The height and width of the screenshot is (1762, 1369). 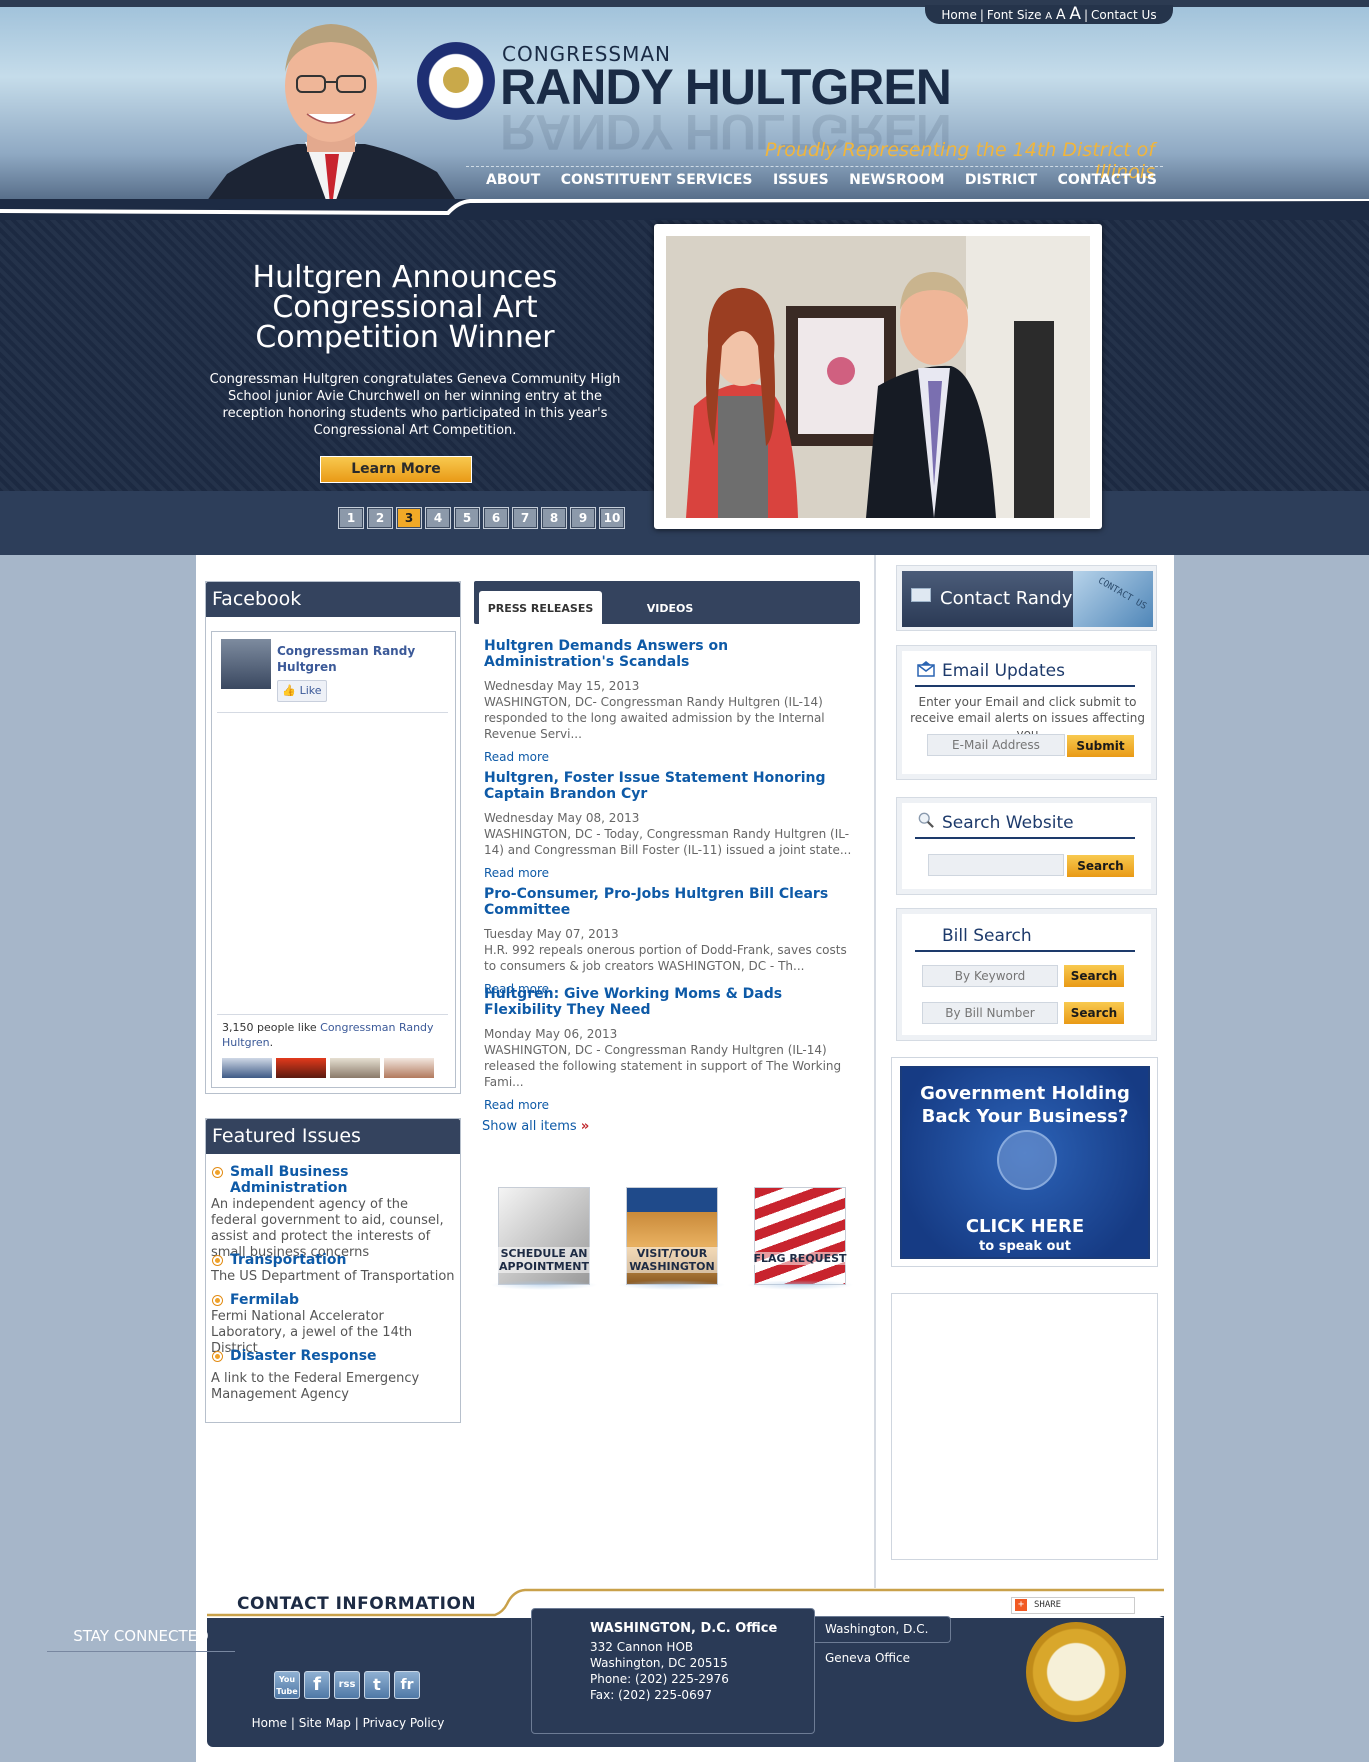 I want to click on slide-page-button: 8, so click(x=554, y=518).